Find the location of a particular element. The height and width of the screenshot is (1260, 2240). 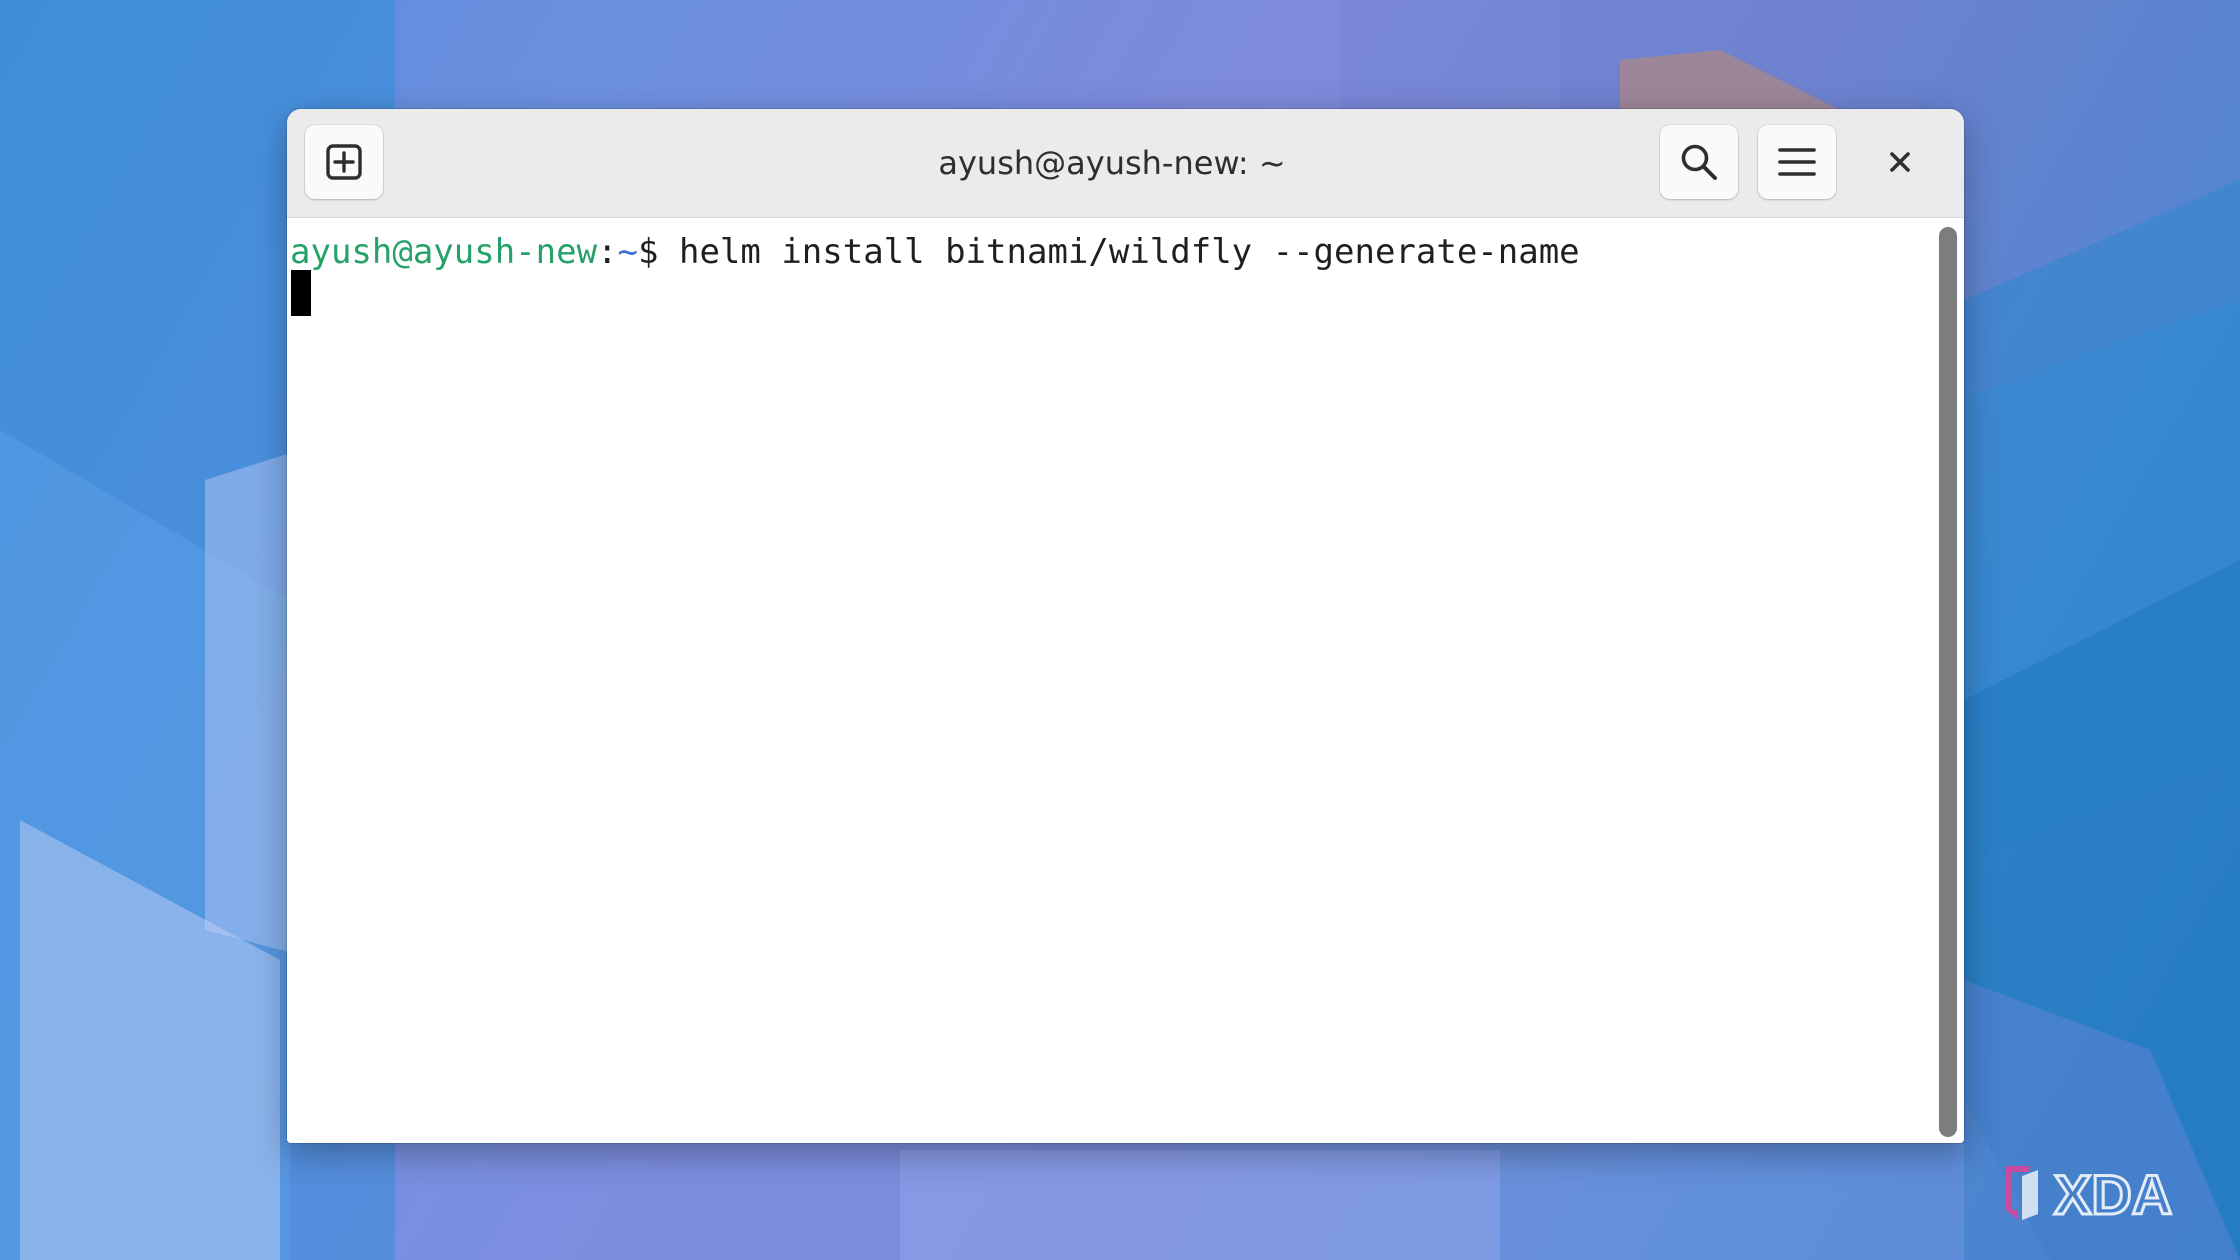

main-menu-button is located at coordinates (1797, 162).